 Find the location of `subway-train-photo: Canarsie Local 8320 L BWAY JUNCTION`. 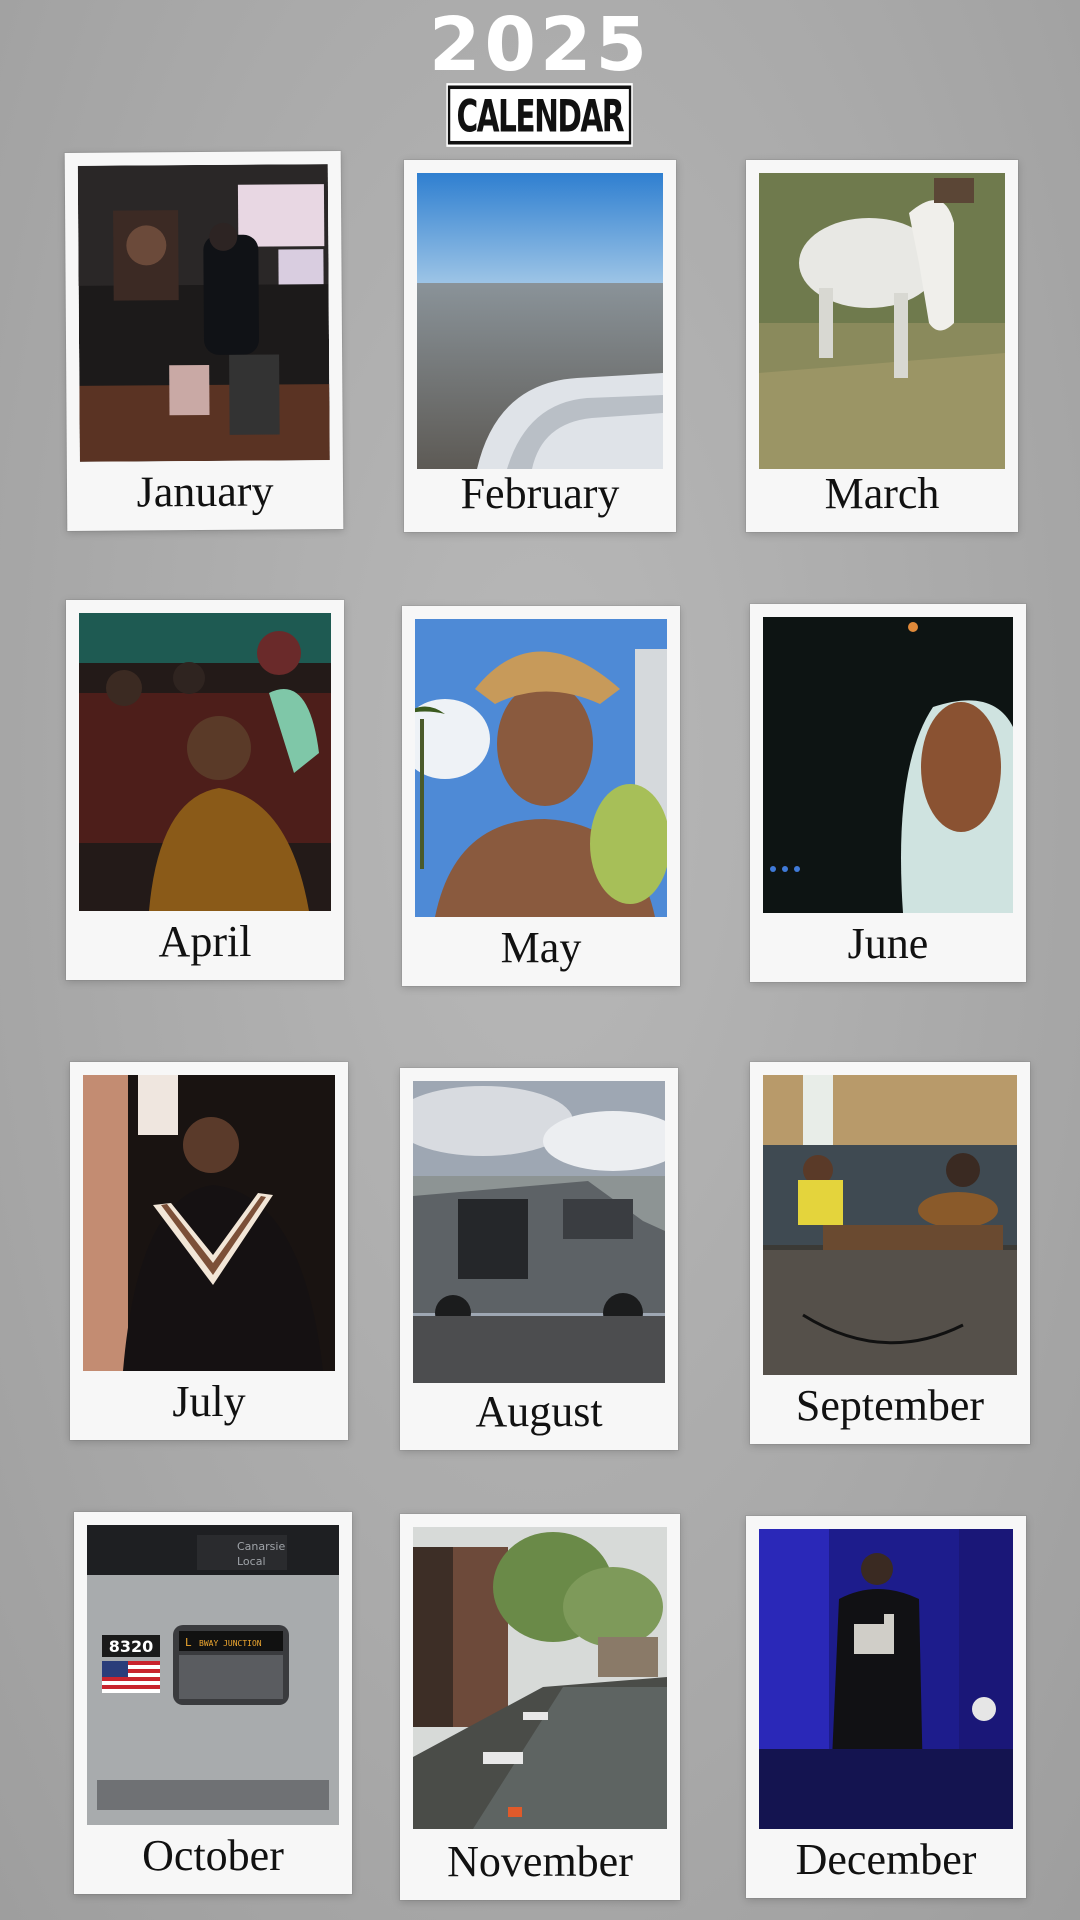

subway-train-photo: Canarsie Local 8320 L BWAY JUNCTION is located at coordinates (213, 1675).